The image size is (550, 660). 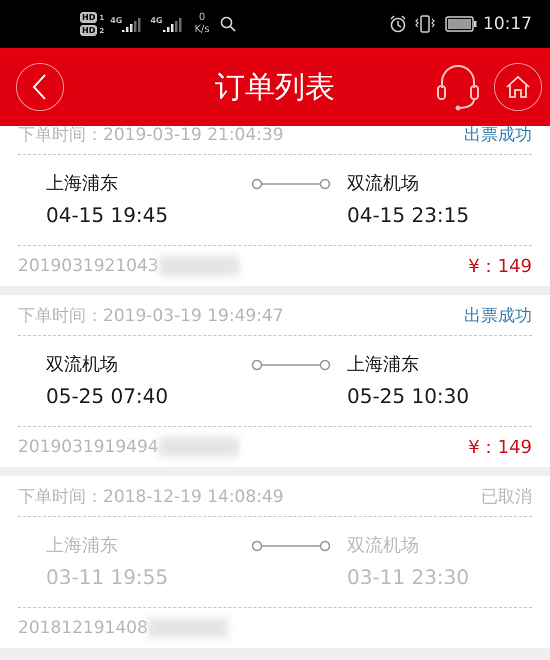 What do you see at coordinates (151, 315) in the screenshot?
I see `order-time: 下单时间：2019-03-19 19:49:47` at bounding box center [151, 315].